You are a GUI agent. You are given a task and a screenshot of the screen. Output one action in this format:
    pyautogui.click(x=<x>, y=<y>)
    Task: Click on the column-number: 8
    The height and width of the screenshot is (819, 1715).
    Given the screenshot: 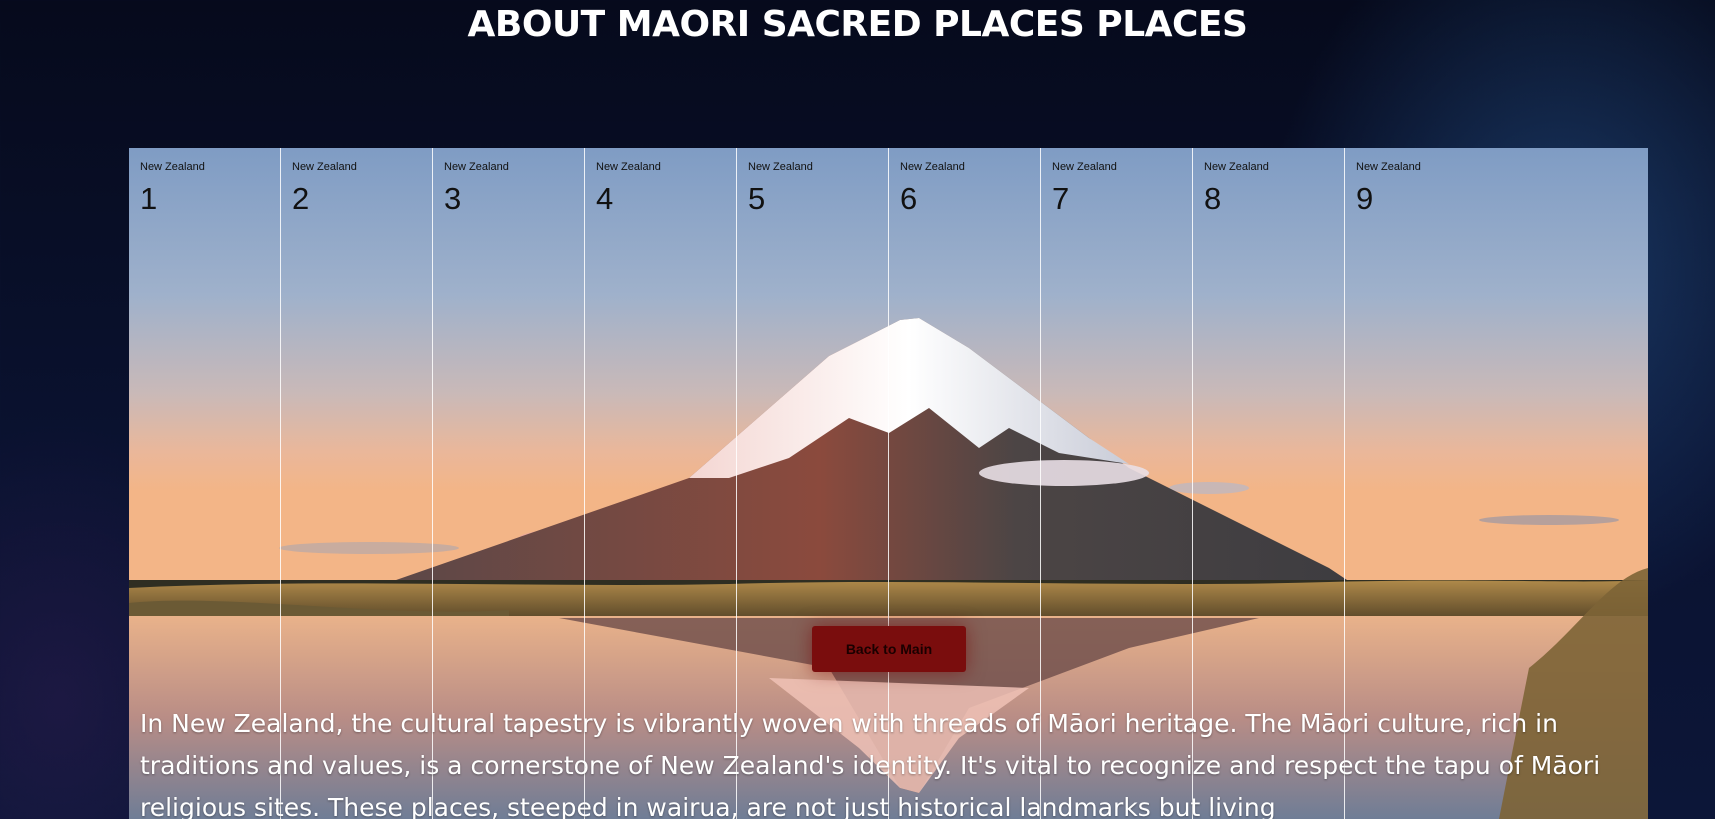 What is the action you would take?
    pyautogui.click(x=1213, y=198)
    